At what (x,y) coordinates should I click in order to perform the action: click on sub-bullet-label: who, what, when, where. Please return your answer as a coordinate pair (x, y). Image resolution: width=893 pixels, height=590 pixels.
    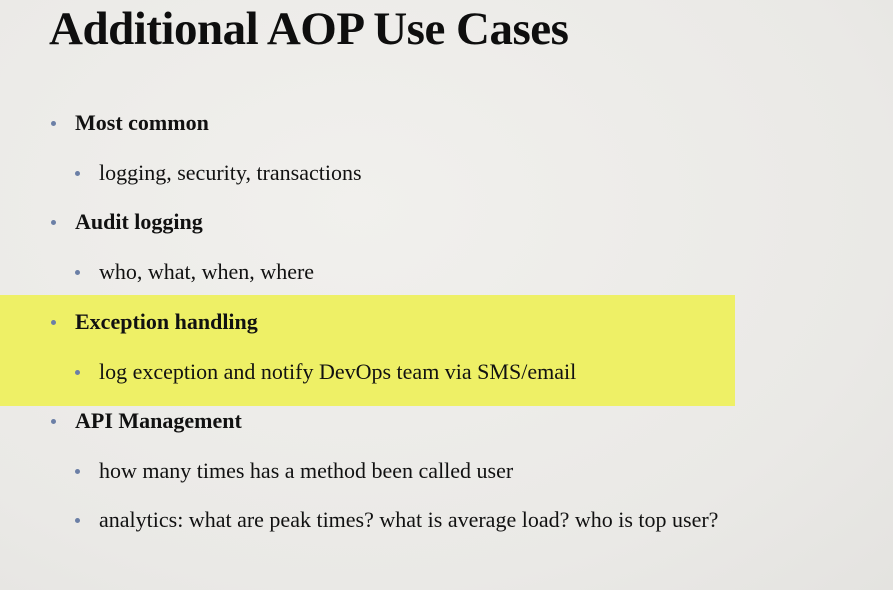
    Looking at the image, I should click on (207, 271).